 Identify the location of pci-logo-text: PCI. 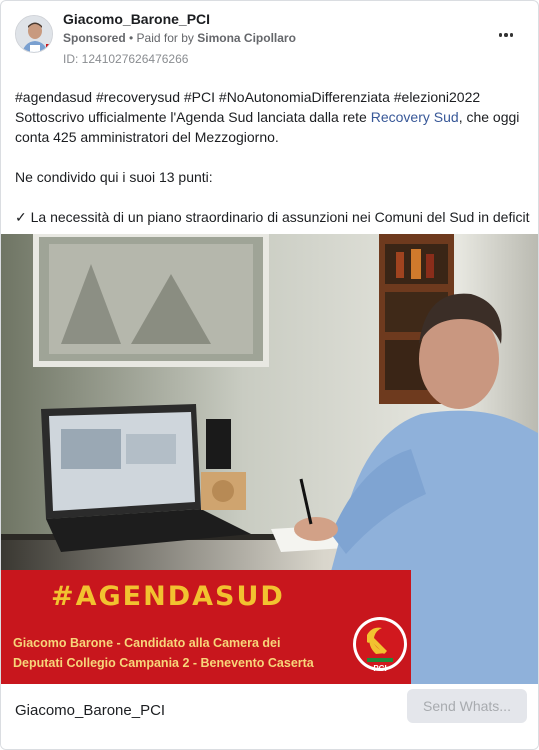
(379, 668).